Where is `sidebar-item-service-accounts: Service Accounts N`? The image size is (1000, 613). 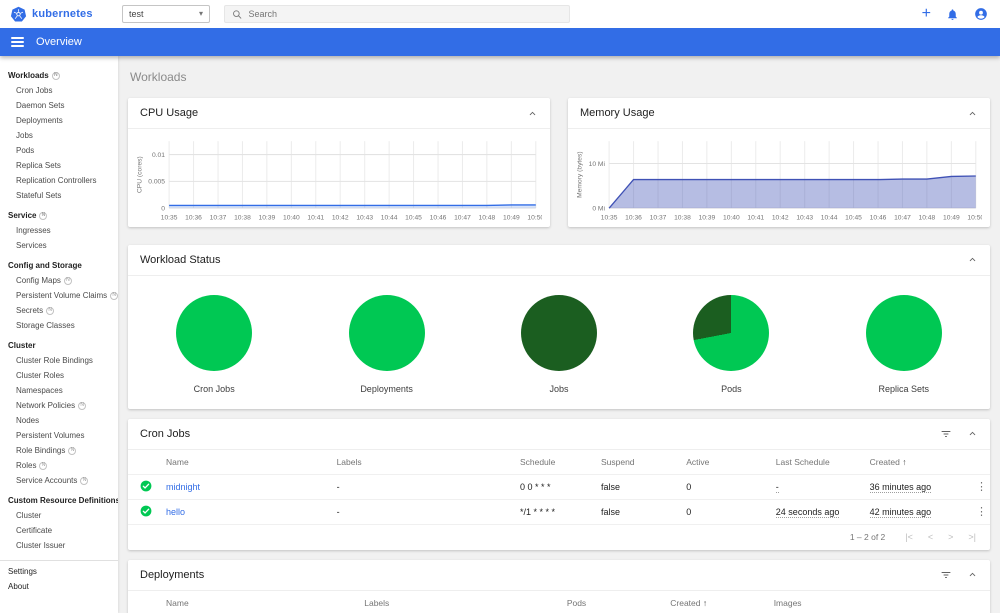 sidebar-item-service-accounts: Service Accounts N is located at coordinates (59, 480).